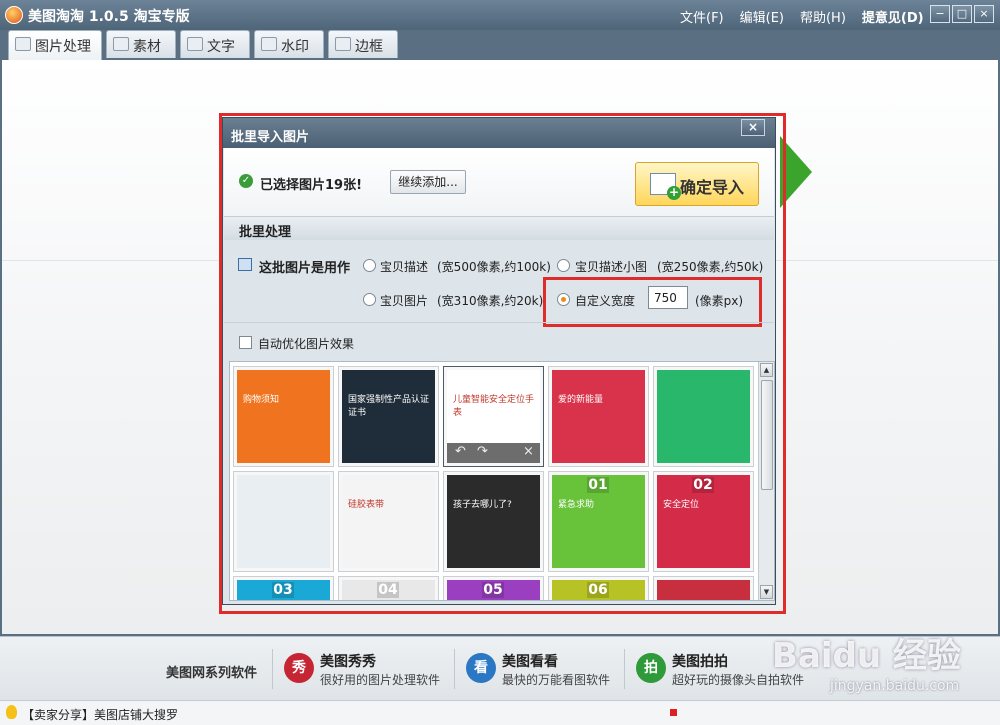  What do you see at coordinates (493, 453) in the screenshot?
I see `thumbnail-toolbar: ↶ ↷ ×` at bounding box center [493, 453].